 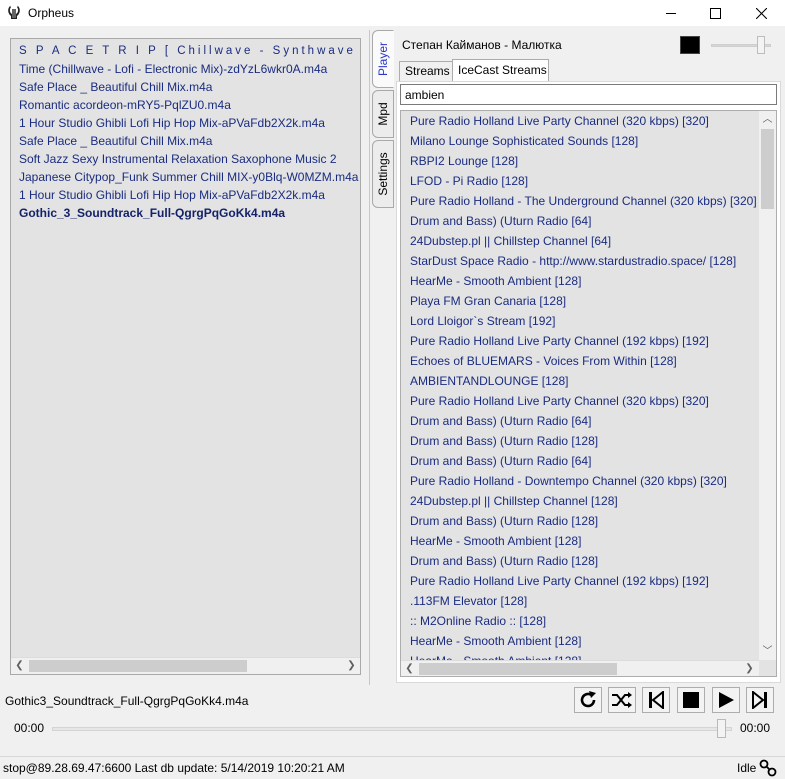 What do you see at coordinates (767, 119) in the screenshot?
I see `scroll-up-icon: ︿` at bounding box center [767, 119].